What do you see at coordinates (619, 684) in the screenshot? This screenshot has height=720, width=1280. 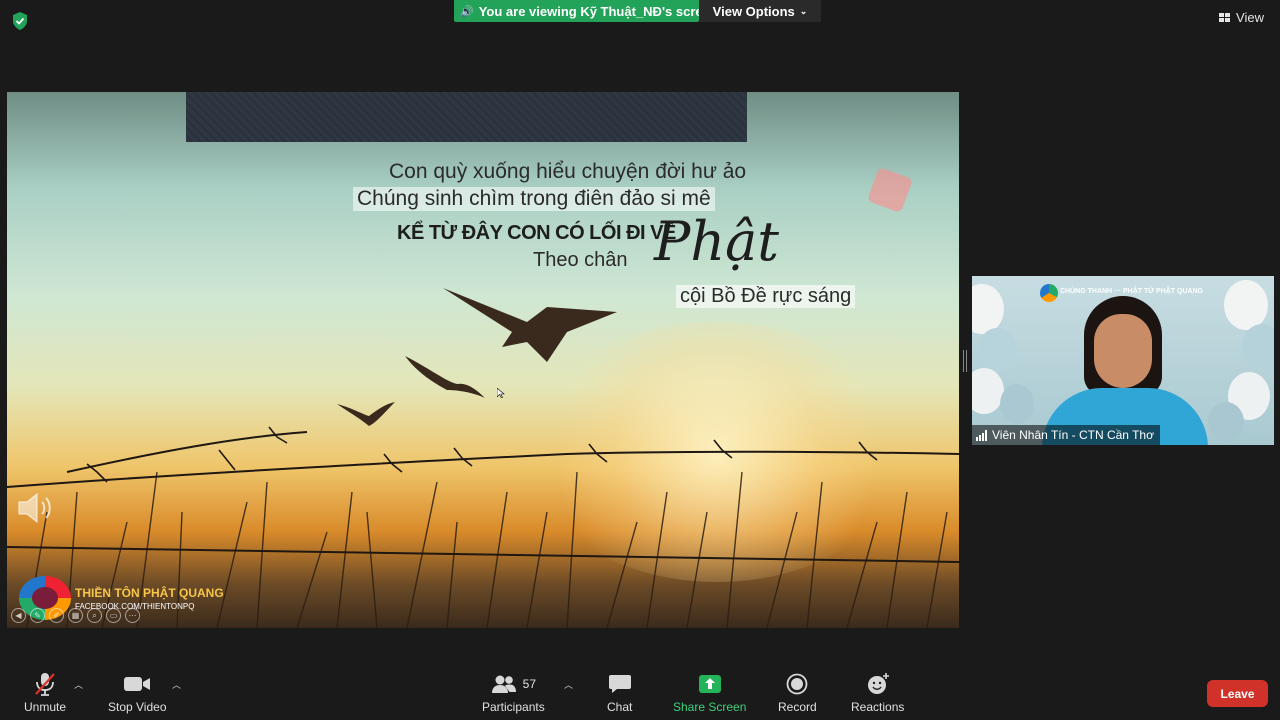 I see `chat-bubble-icon` at bounding box center [619, 684].